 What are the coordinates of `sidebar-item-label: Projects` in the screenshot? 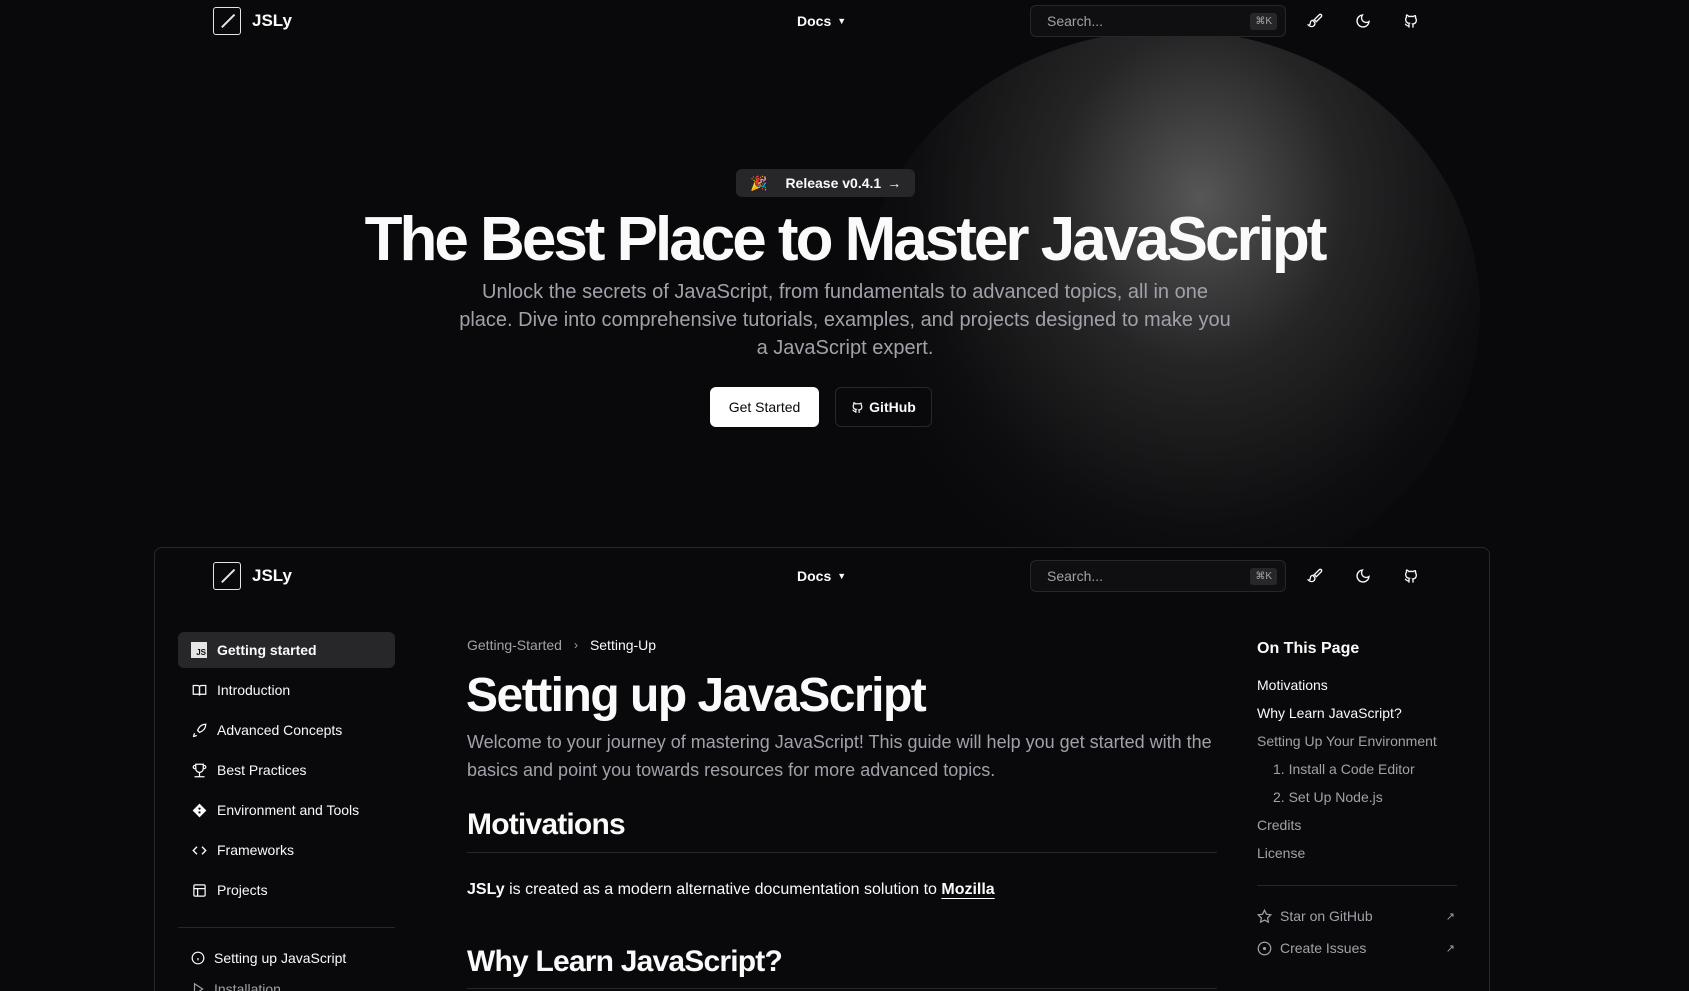 It's located at (242, 890).